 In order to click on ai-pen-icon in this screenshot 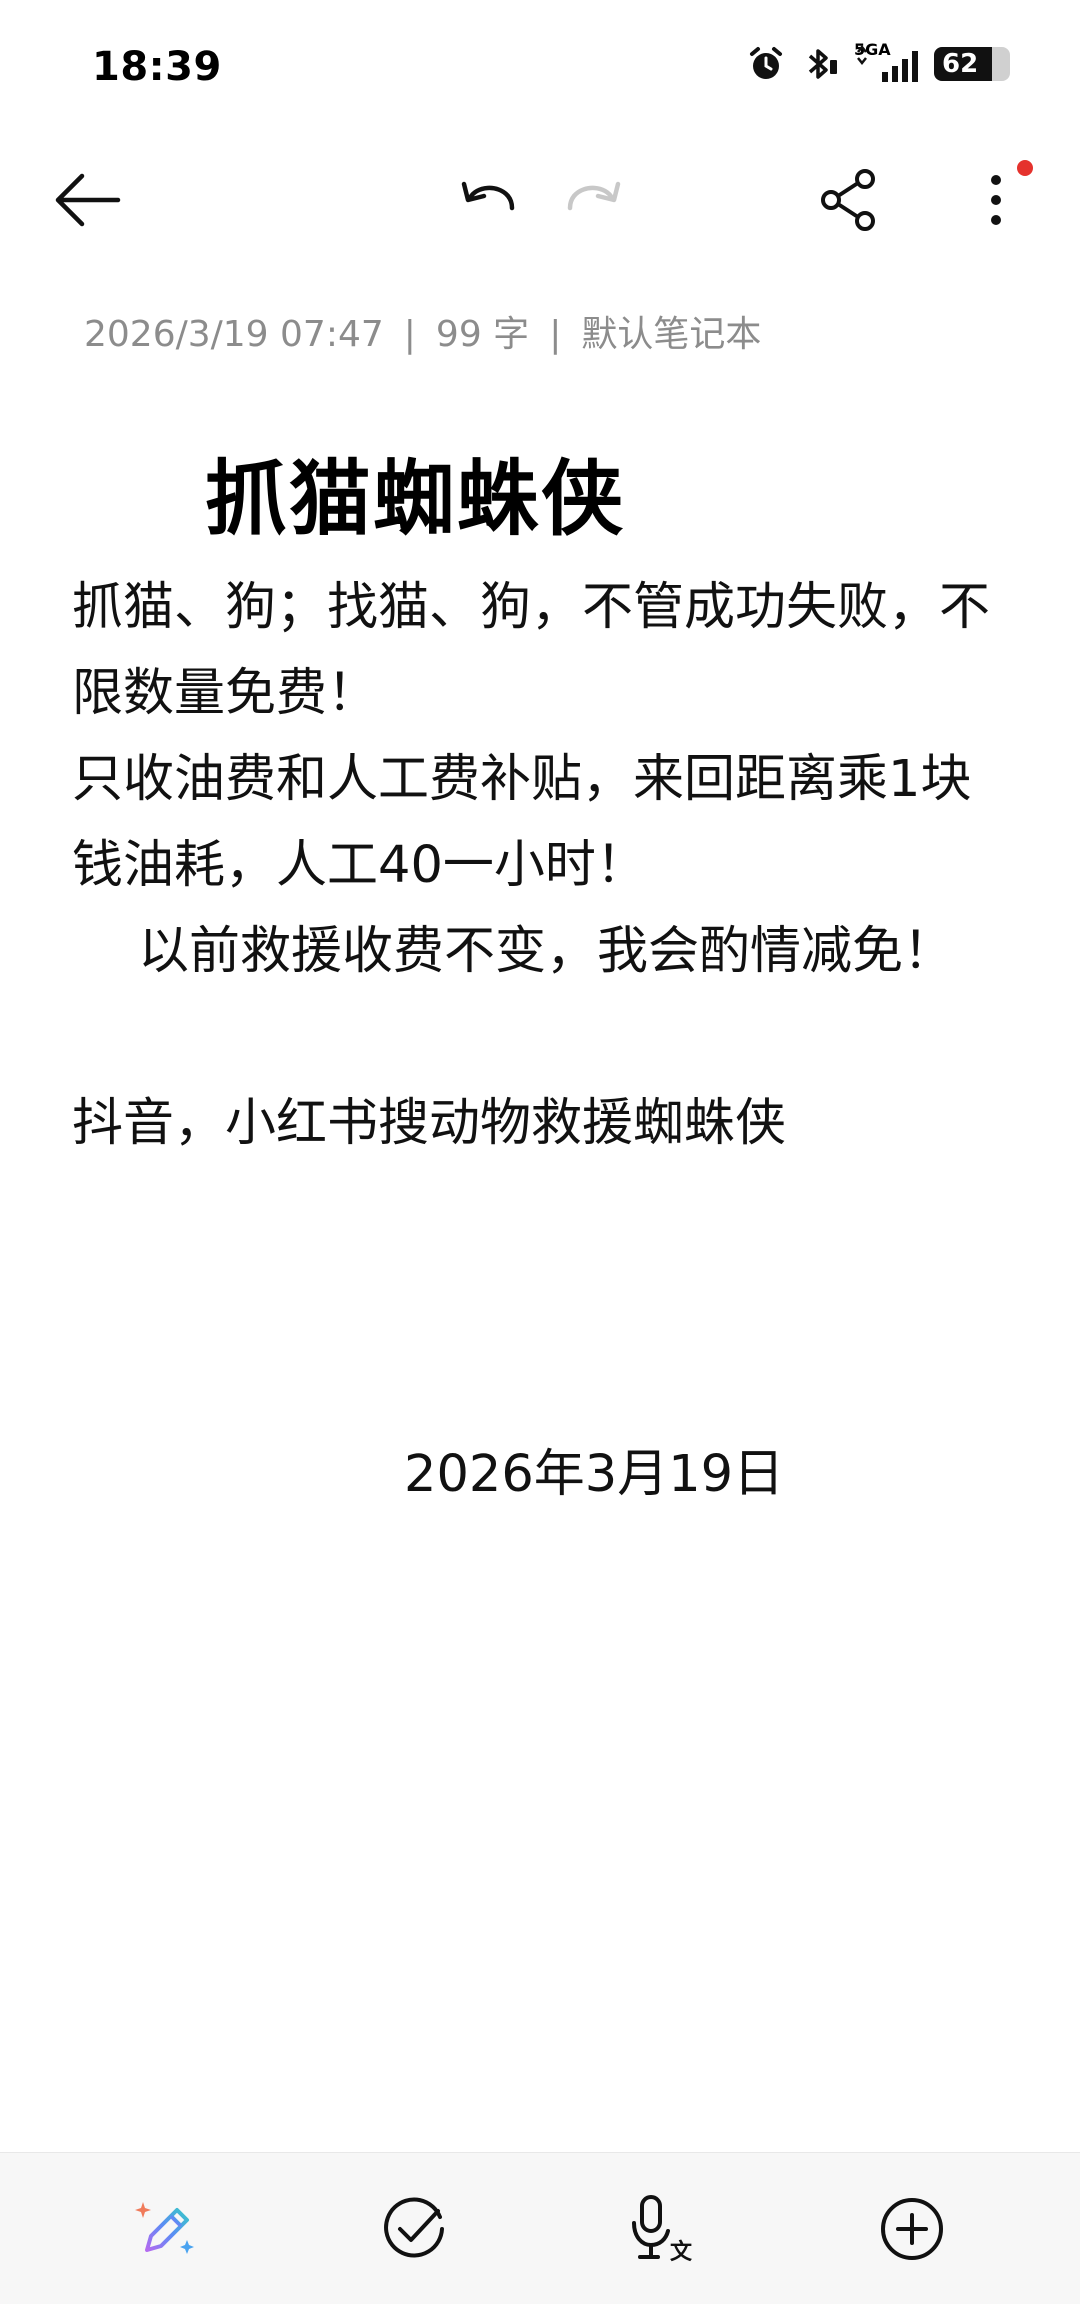, I will do `click(164, 2228)`.